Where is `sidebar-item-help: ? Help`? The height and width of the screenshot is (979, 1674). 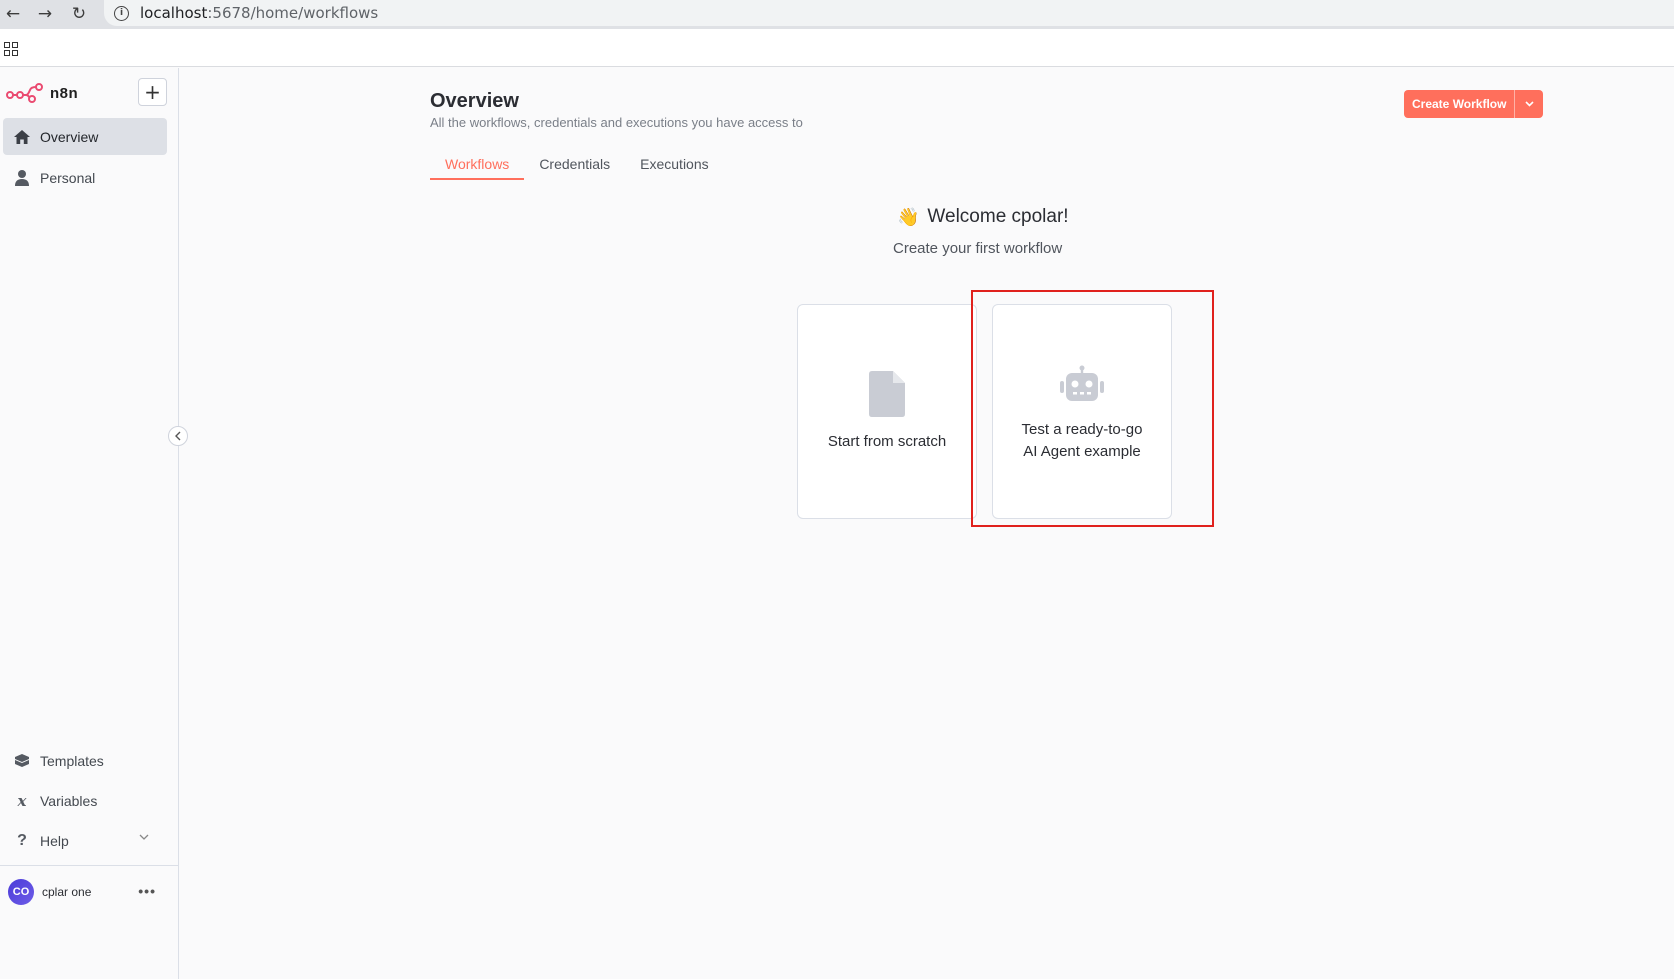
sidebar-item-help: ? Help is located at coordinates (85, 840).